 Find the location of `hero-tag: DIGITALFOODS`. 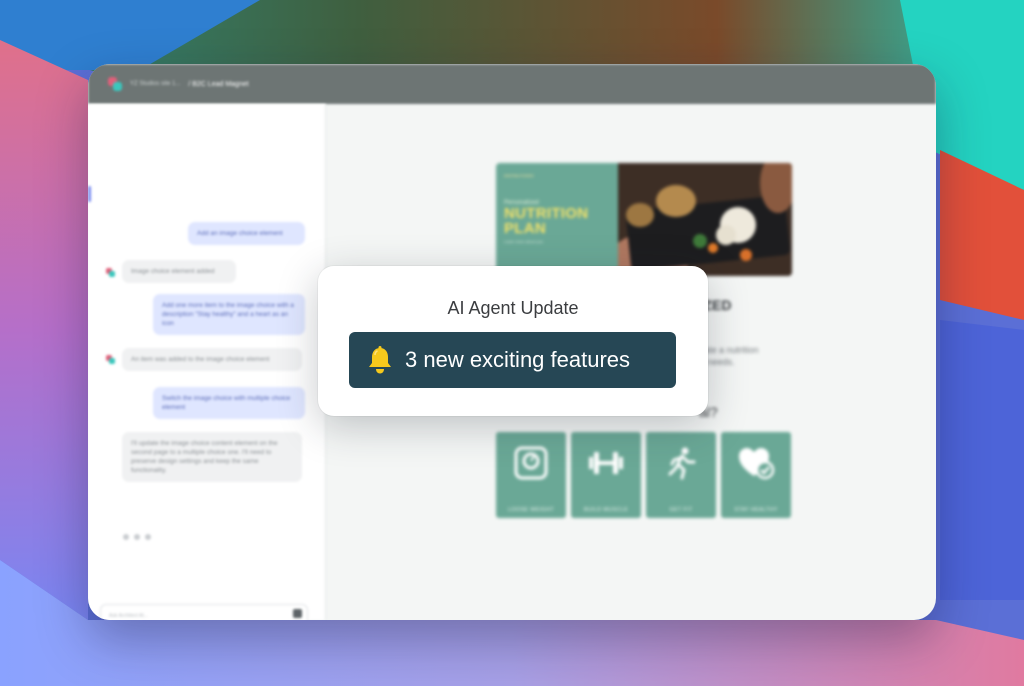

hero-tag: DIGITALFOODS is located at coordinates (519, 175).